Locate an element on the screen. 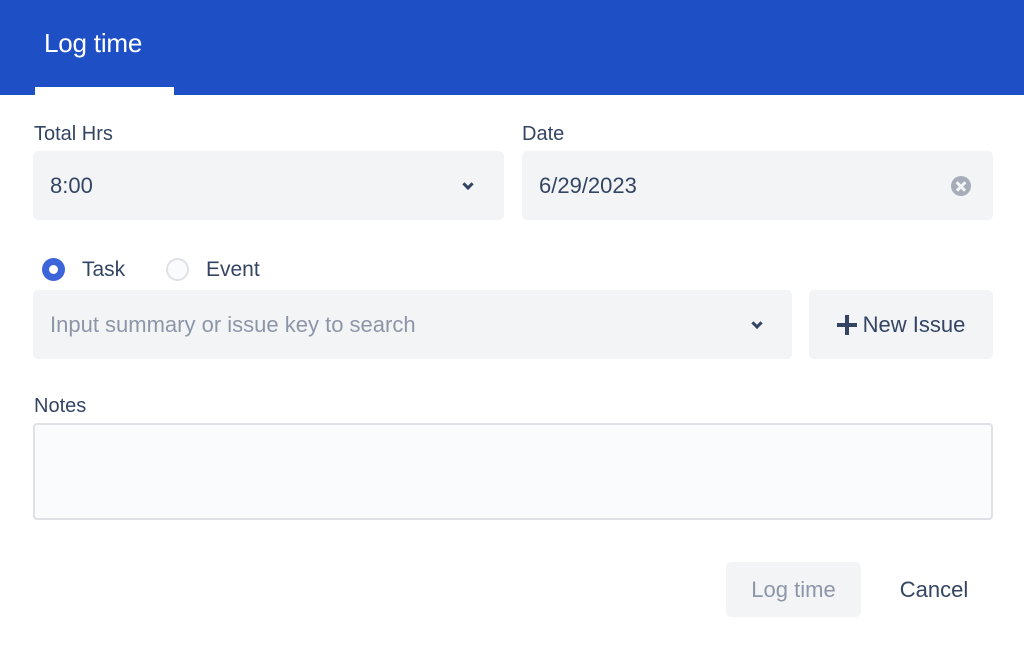 The width and height of the screenshot is (1024, 652). issue-search-select: Input summary or issue key to search is located at coordinates (412, 324).